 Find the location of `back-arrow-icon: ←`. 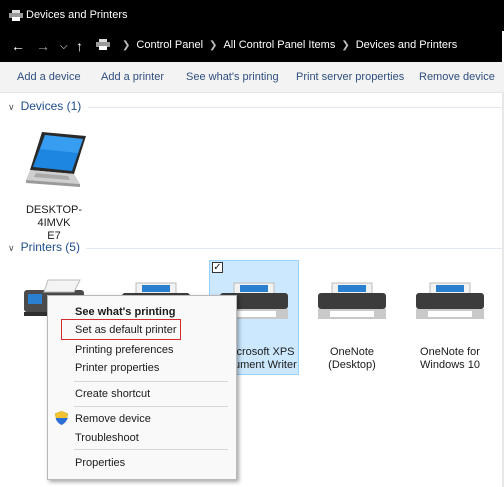

back-arrow-icon: ← is located at coordinates (18, 46).